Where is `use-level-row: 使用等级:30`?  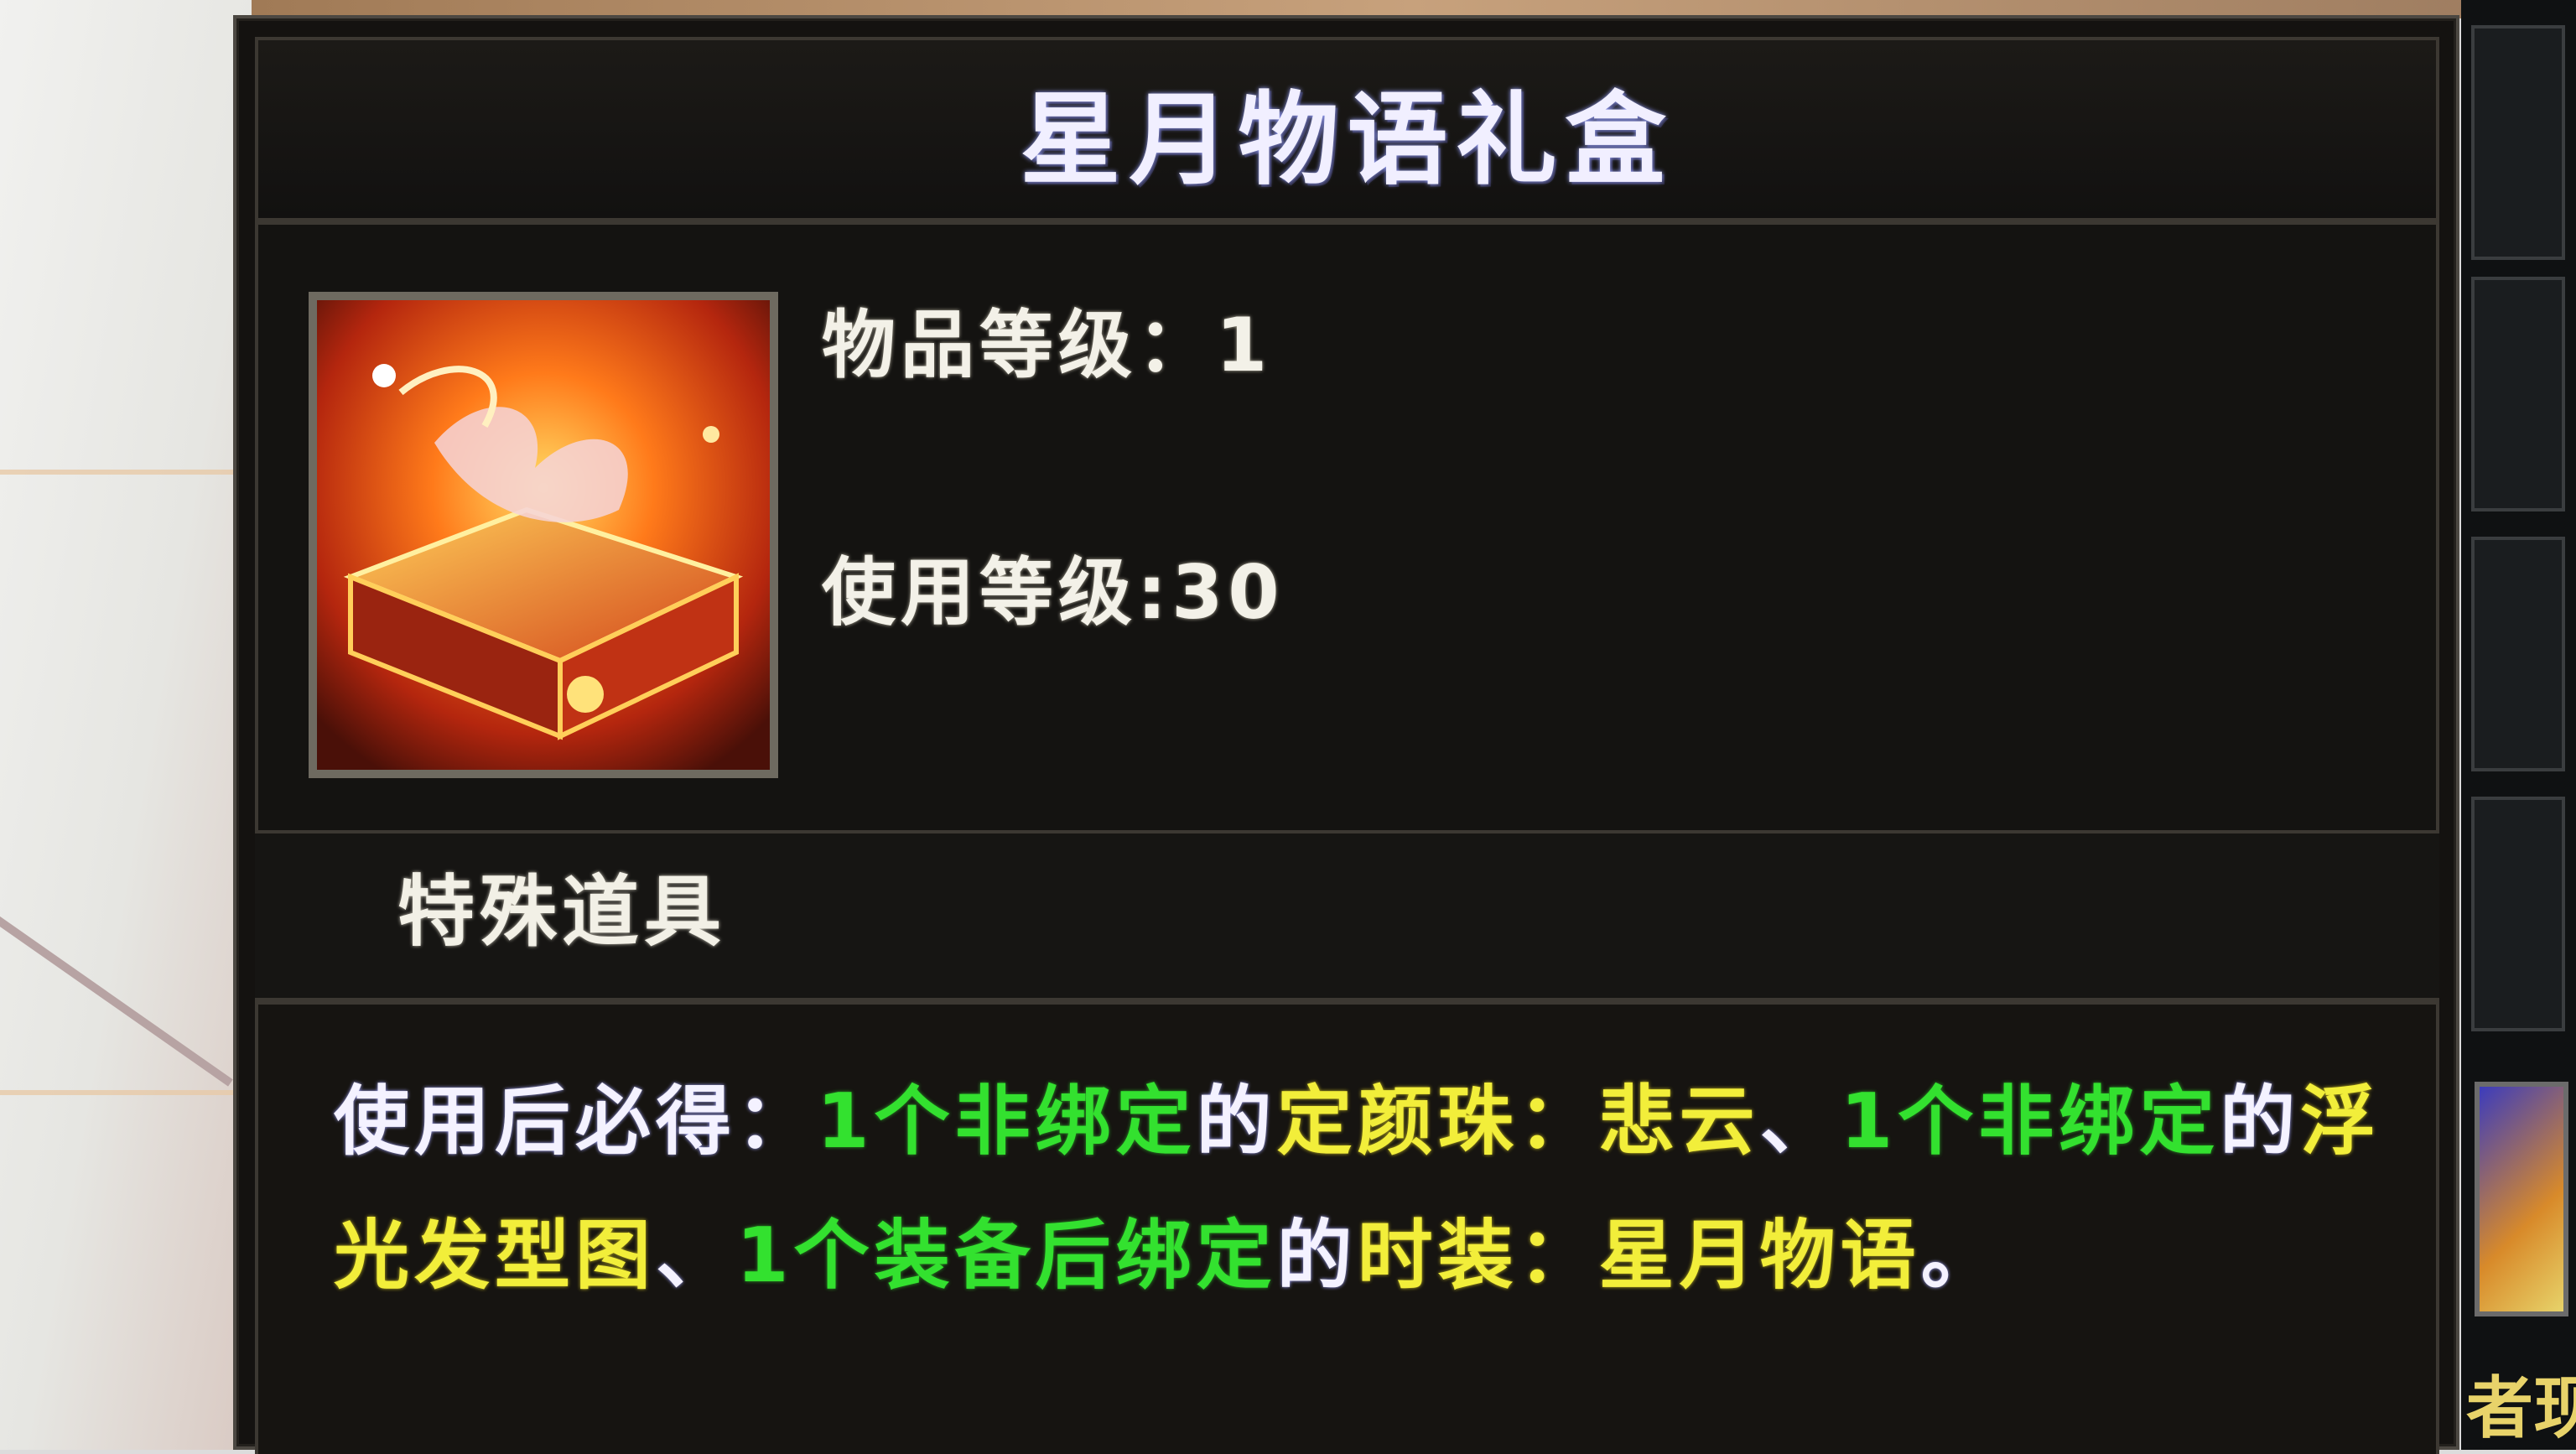 use-level-row: 使用等级:30 is located at coordinates (1053, 593).